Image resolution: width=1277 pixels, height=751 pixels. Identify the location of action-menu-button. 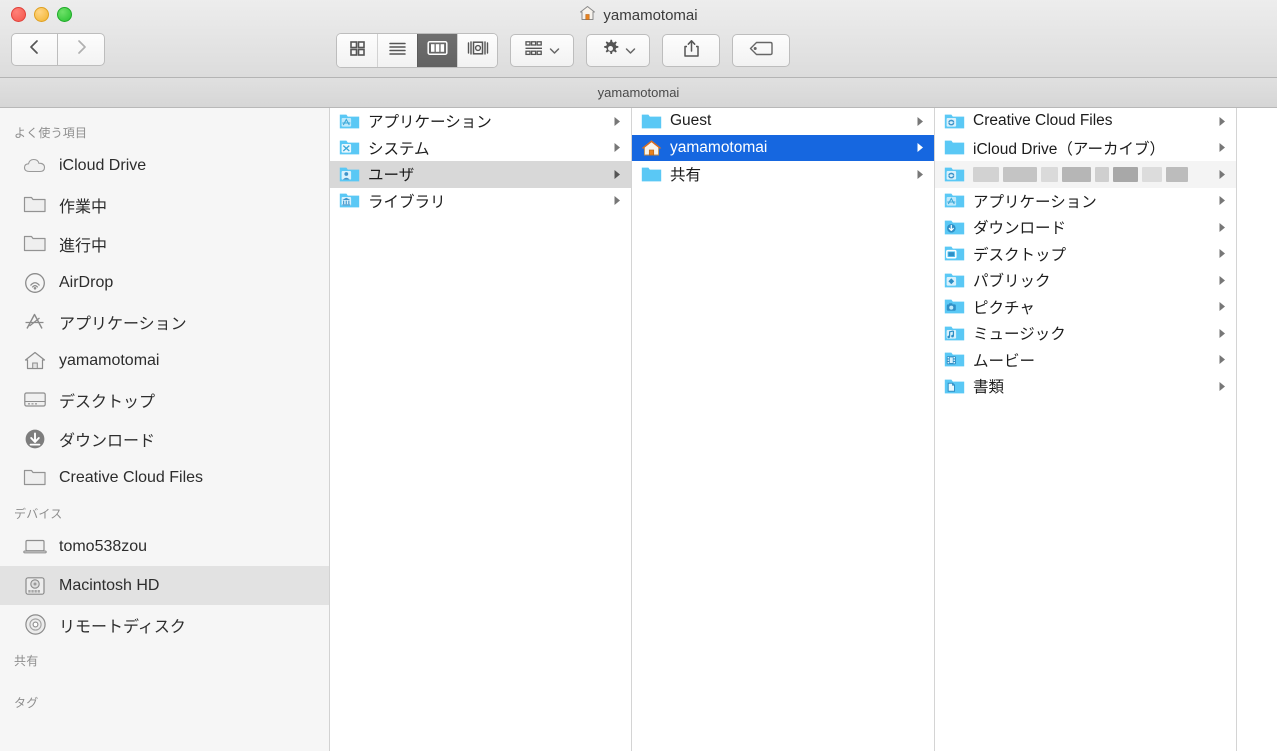
(618, 50).